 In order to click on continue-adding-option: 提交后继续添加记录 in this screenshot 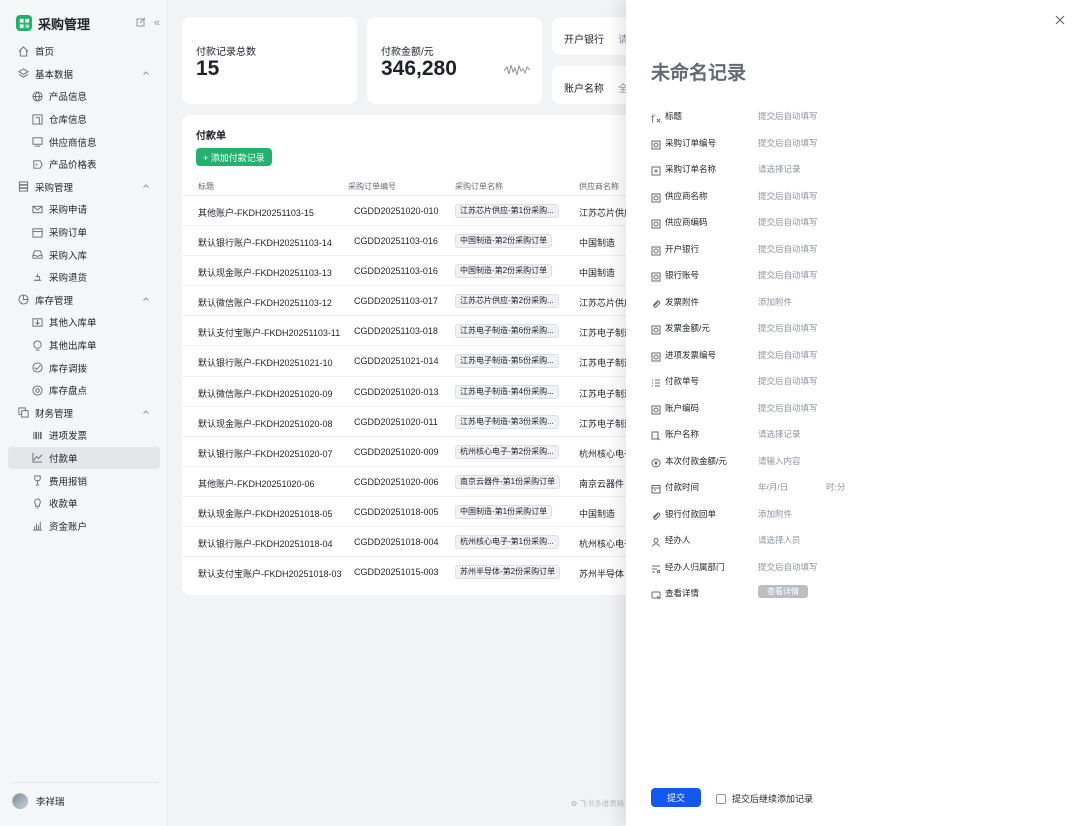, I will do `click(764, 798)`.